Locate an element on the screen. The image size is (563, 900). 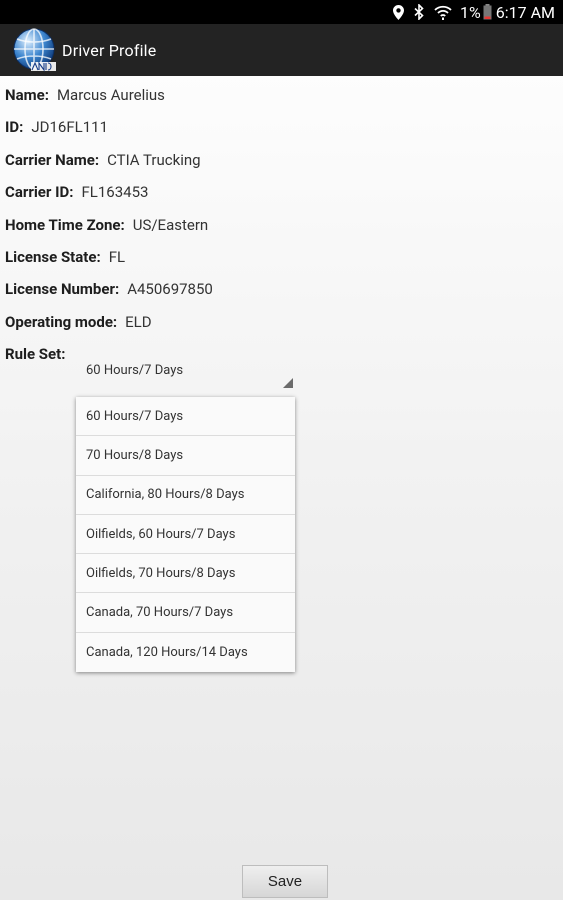
id-value: JD16FL111 is located at coordinates (70, 127).